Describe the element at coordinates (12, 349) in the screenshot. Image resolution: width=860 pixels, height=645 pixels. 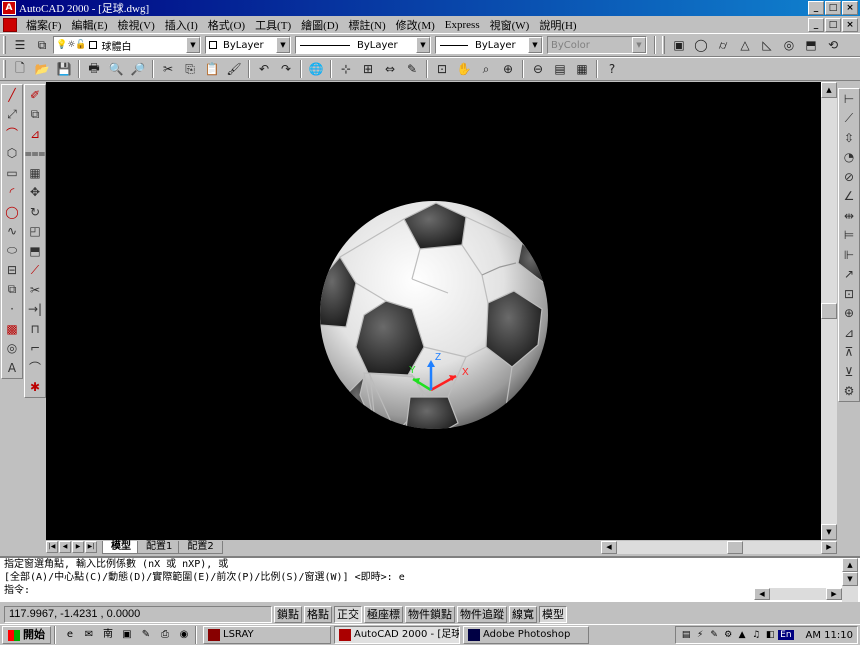
I see `region-icon: ◎` at that location.